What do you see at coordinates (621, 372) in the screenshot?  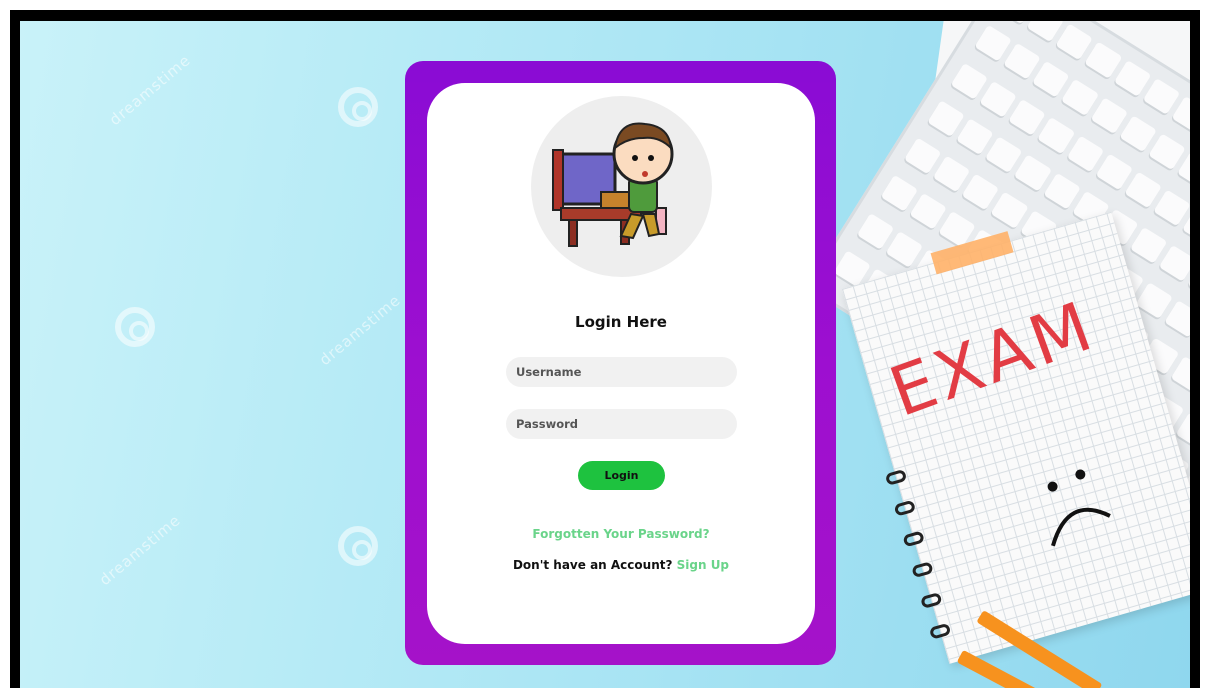 I see `username-input` at bounding box center [621, 372].